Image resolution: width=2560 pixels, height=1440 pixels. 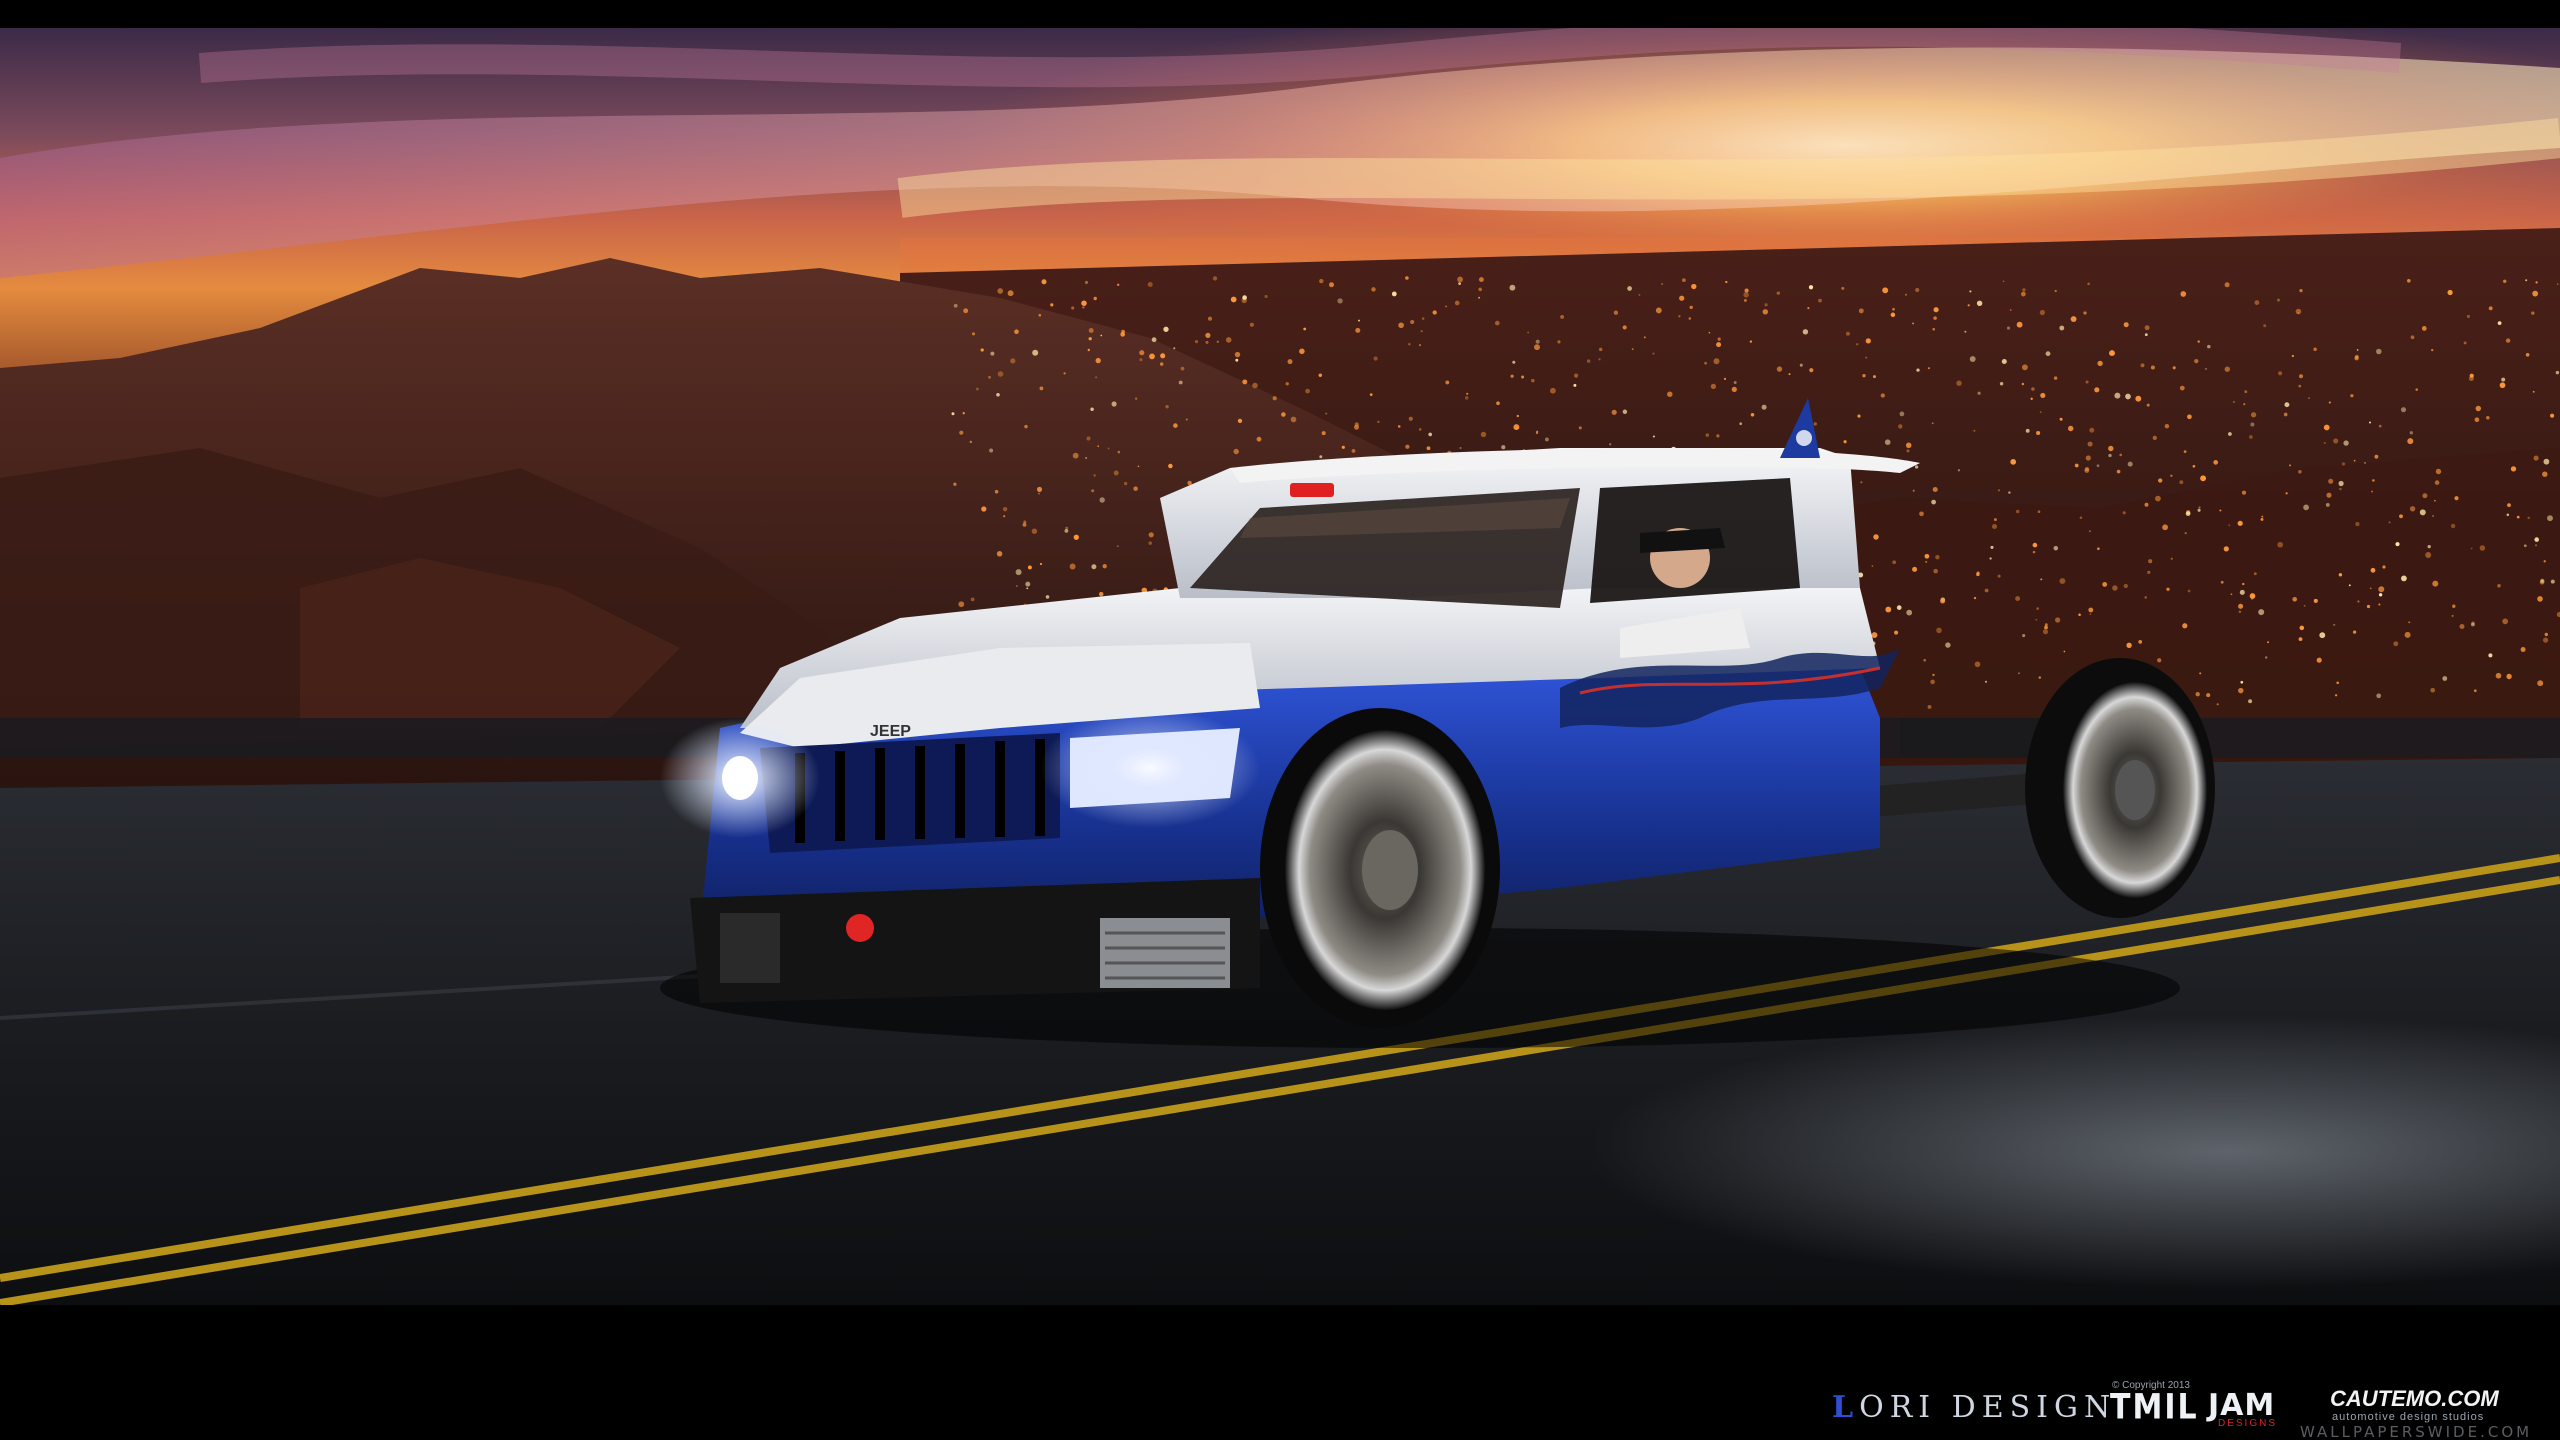 What do you see at coordinates (890, 731) in the screenshot?
I see `grille-badge: JEEP` at bounding box center [890, 731].